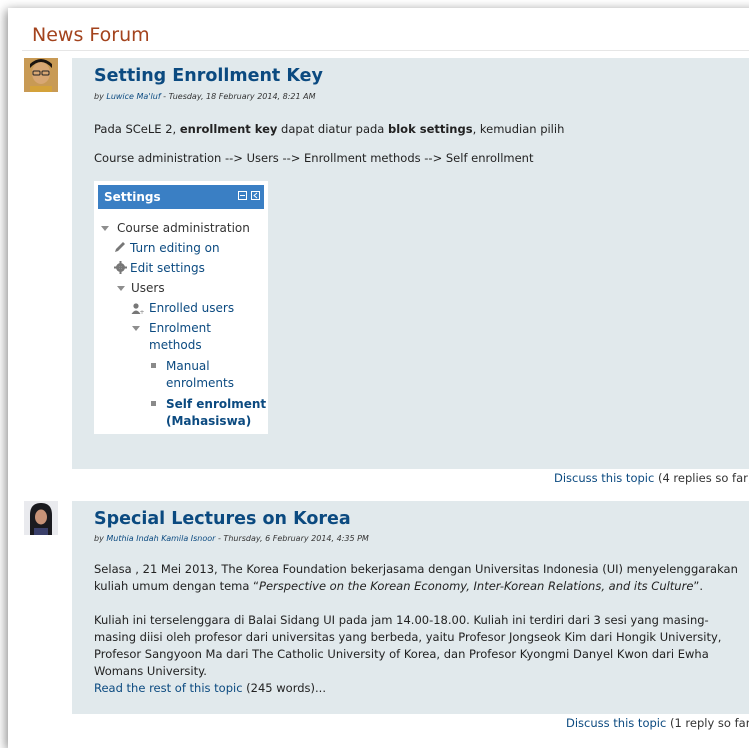 The width and height of the screenshot is (749, 748). Describe the element at coordinates (208, 421) in the screenshot. I see `tree-self-enrolment-cont: (Mahasiswa)` at that location.